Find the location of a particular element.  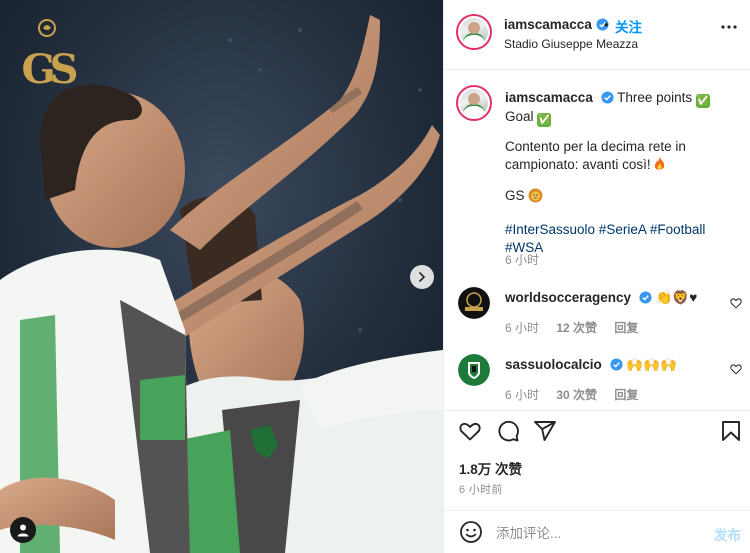

comment-icon is located at coordinates (508, 431).